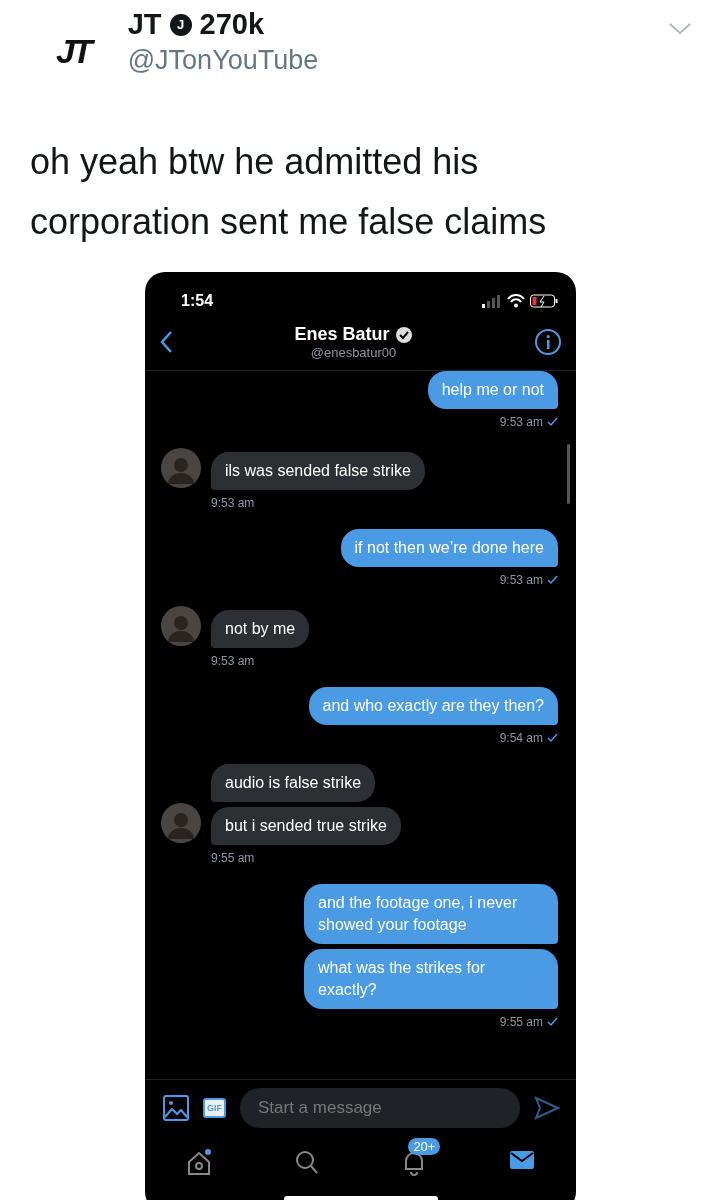 This screenshot has height=1200, width=720. Describe the element at coordinates (176, 1108) in the screenshot. I see `image-icon` at that location.